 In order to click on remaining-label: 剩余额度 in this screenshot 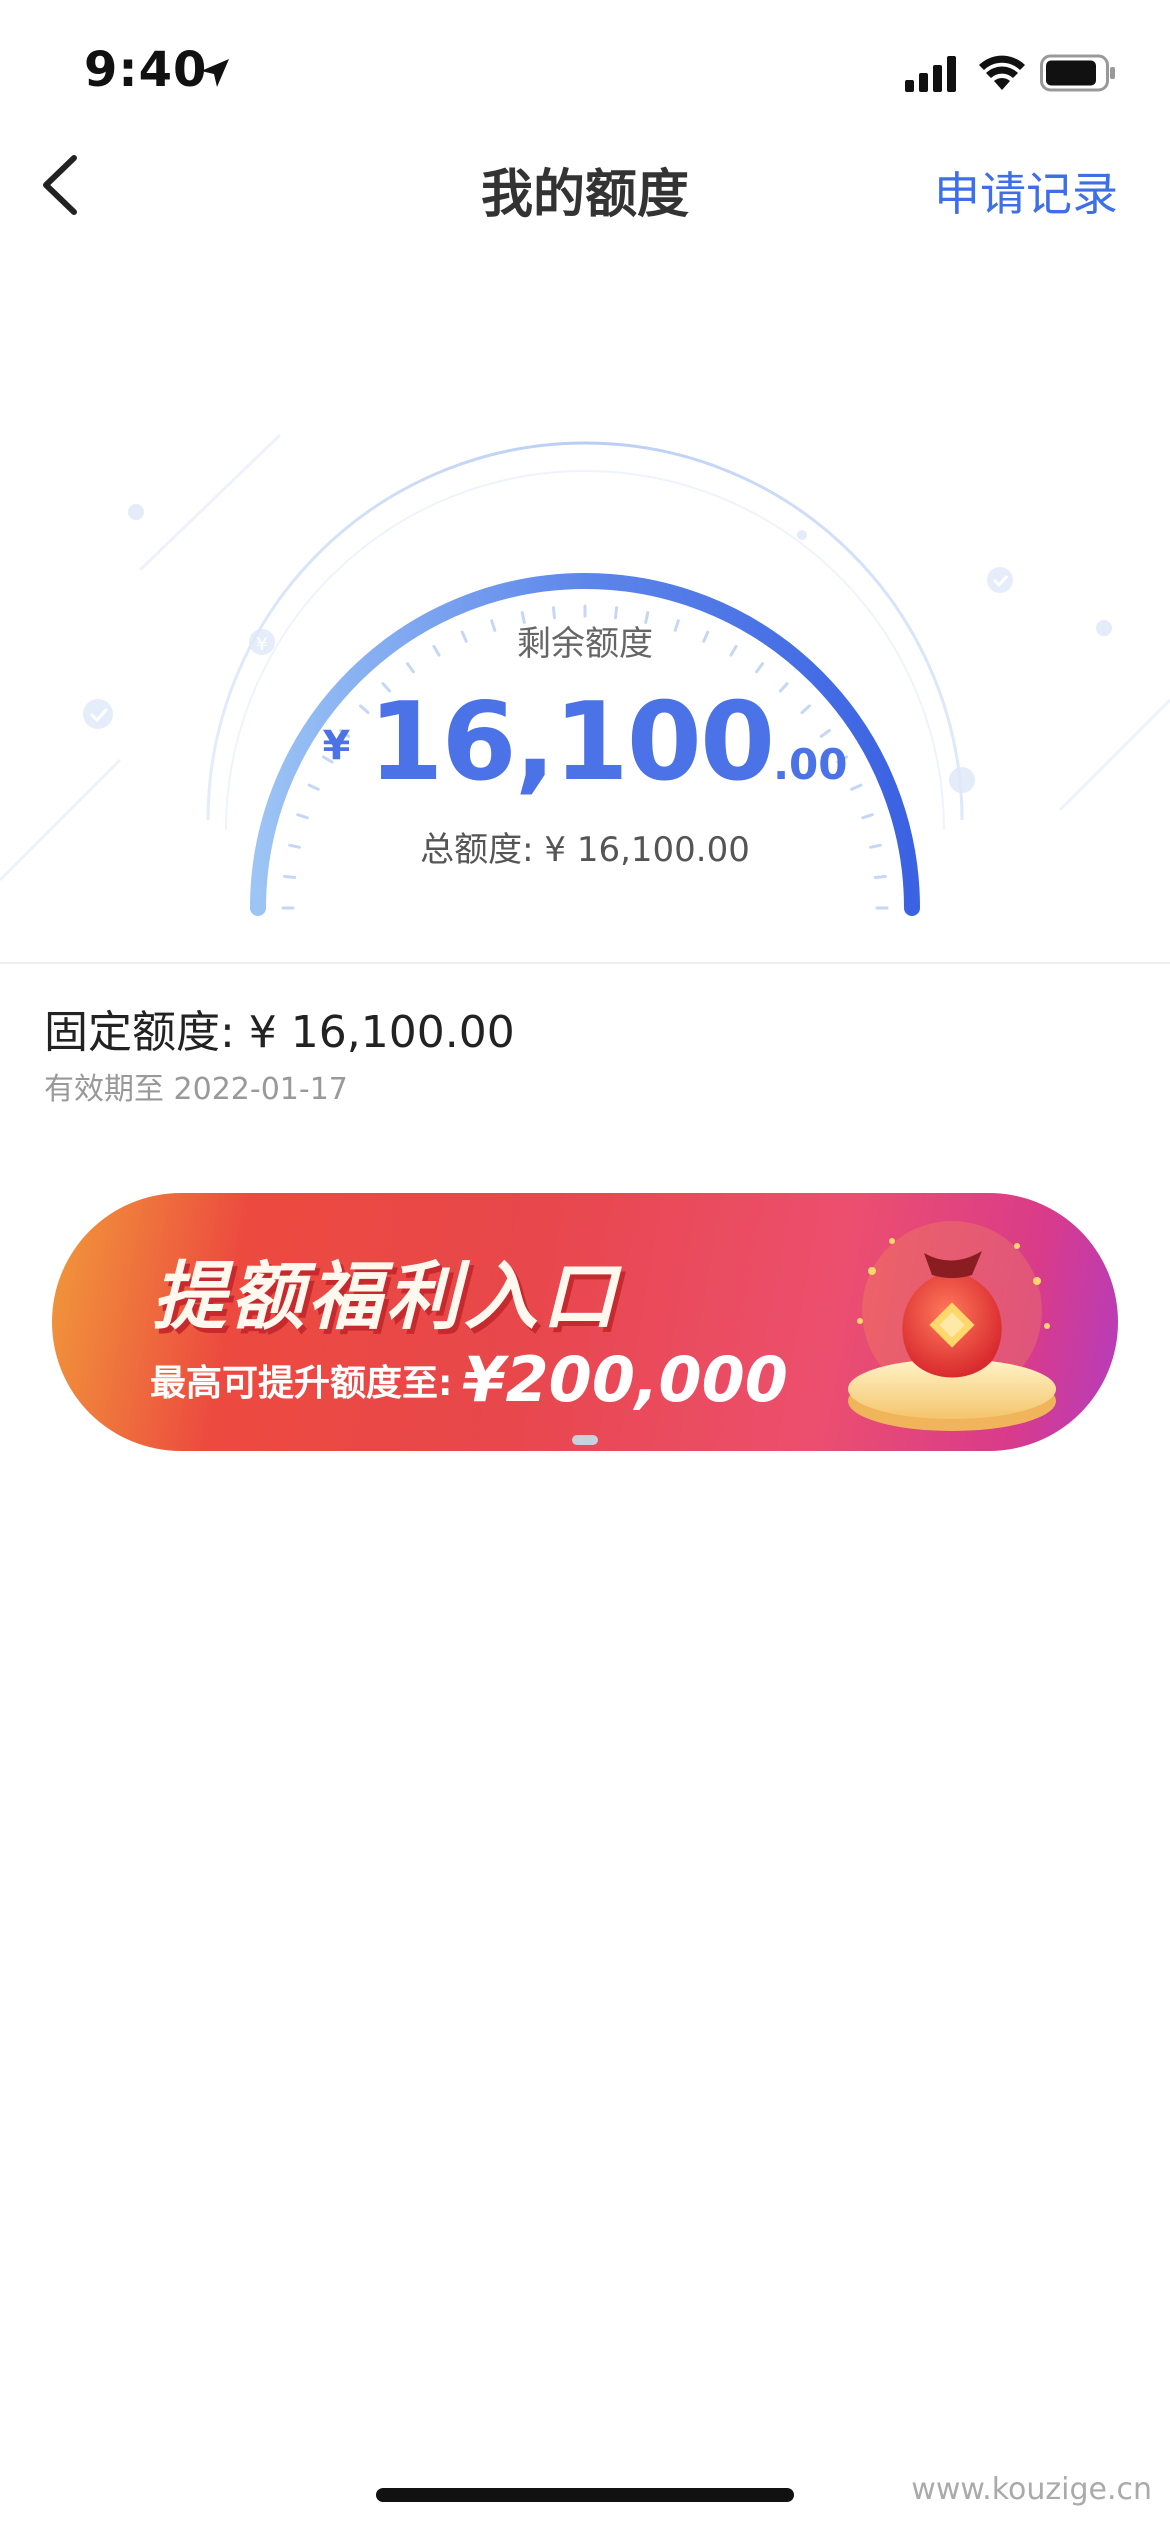, I will do `click(585, 644)`.